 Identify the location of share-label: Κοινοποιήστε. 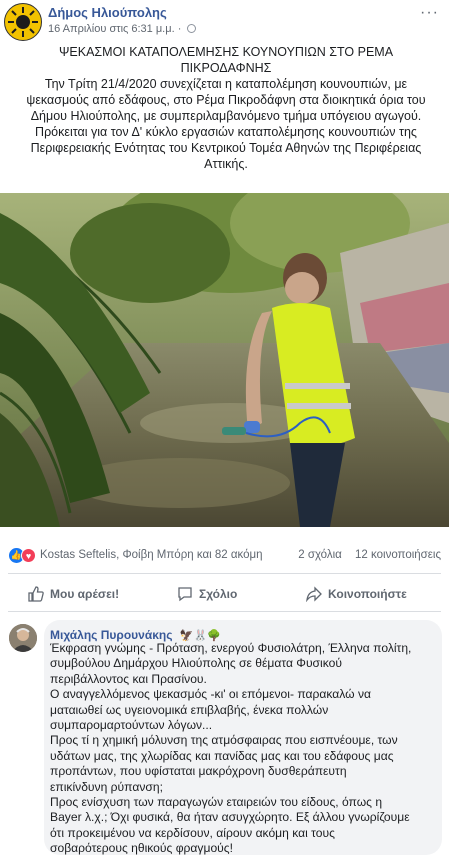
(367, 594).